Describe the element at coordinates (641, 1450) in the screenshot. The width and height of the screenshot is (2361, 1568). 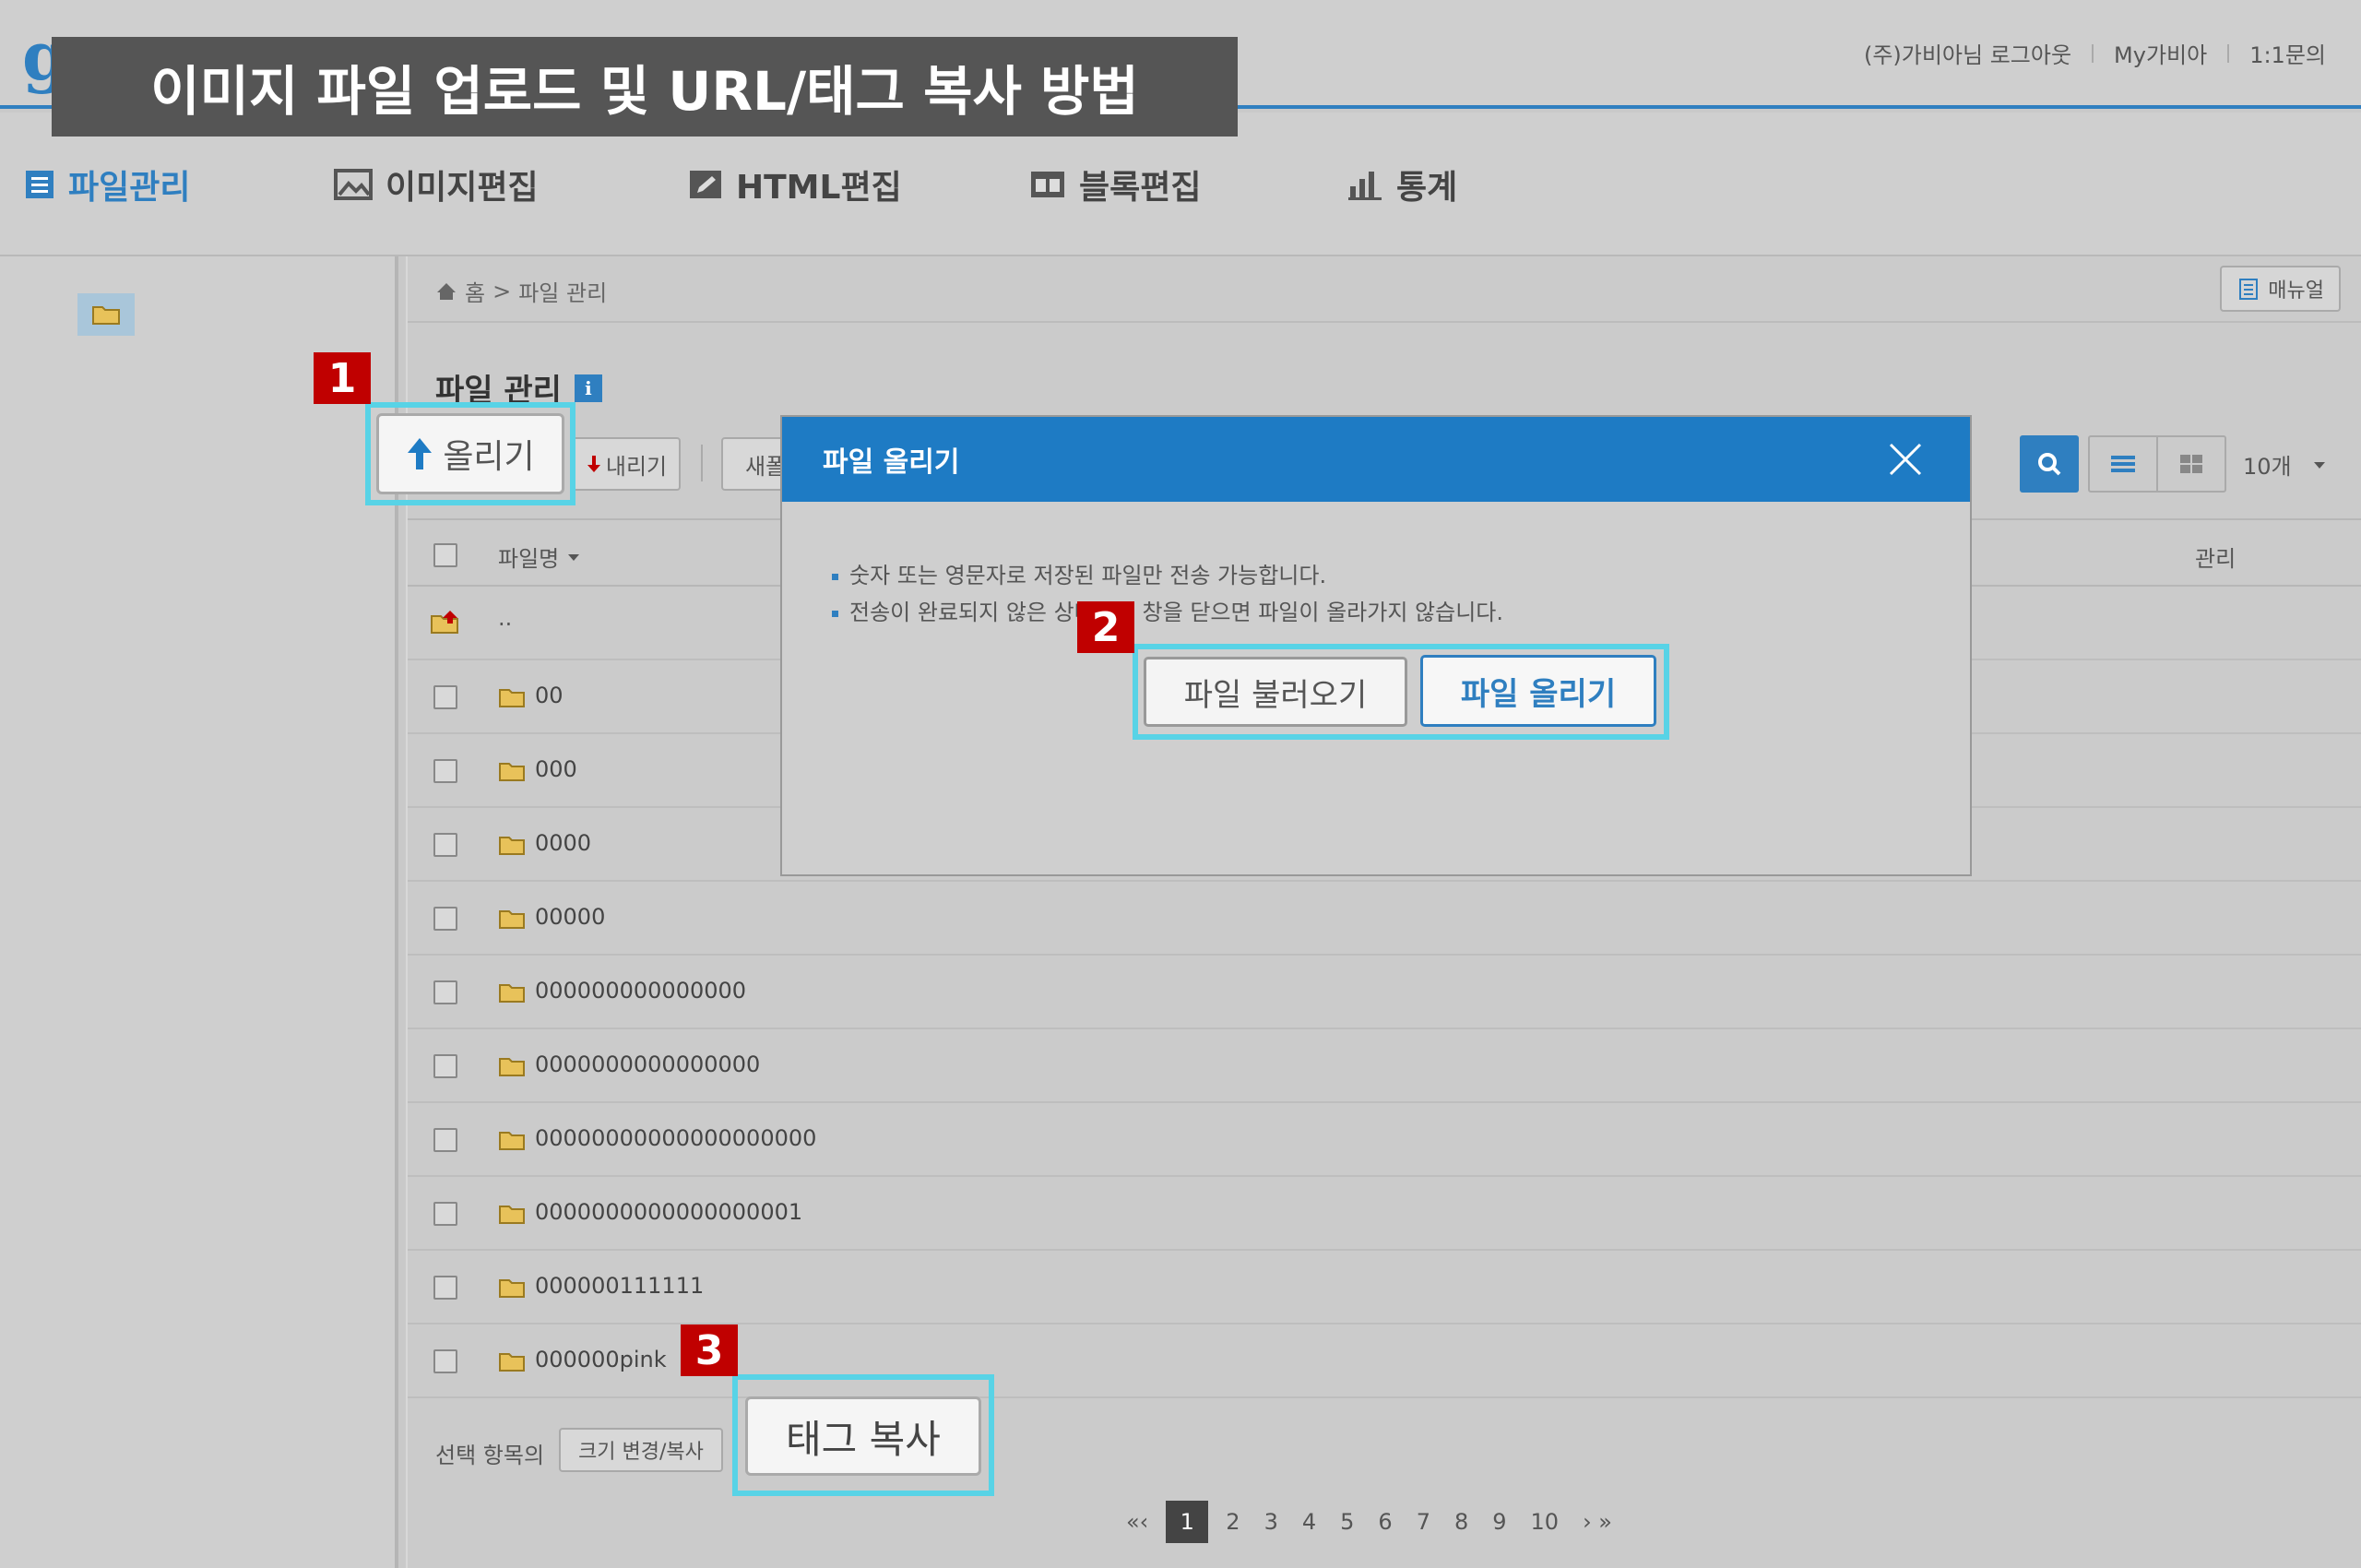
I see `resize-copy-button: 크기 변경/복사` at that location.